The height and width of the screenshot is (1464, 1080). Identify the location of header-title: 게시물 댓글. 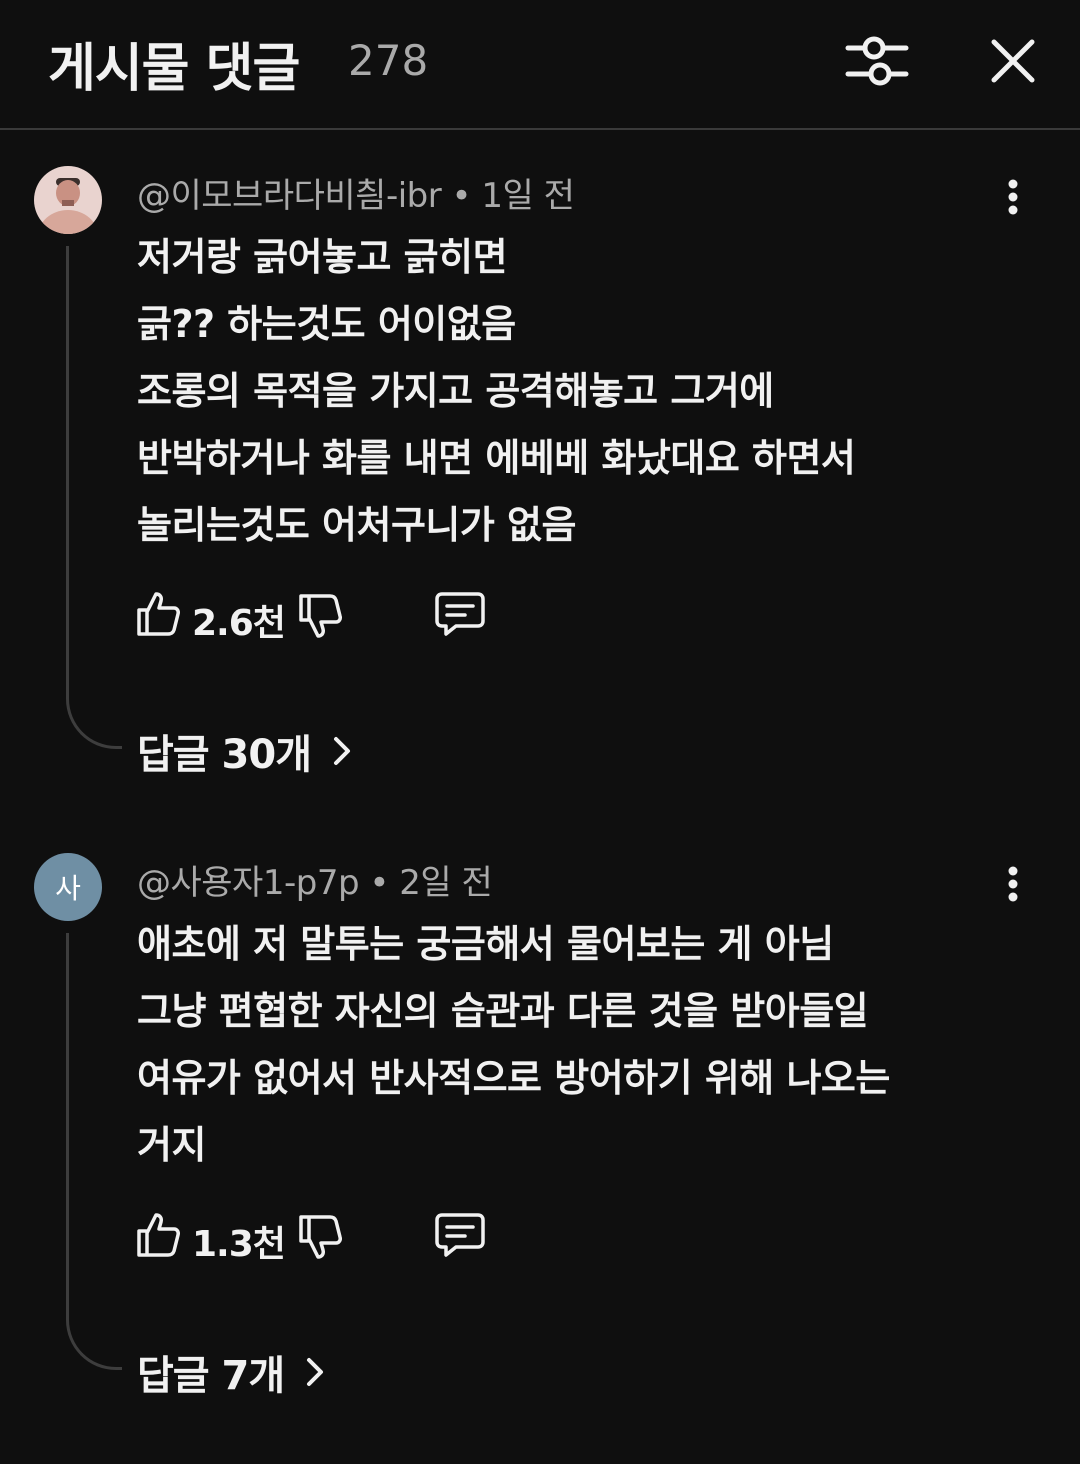
(174, 69).